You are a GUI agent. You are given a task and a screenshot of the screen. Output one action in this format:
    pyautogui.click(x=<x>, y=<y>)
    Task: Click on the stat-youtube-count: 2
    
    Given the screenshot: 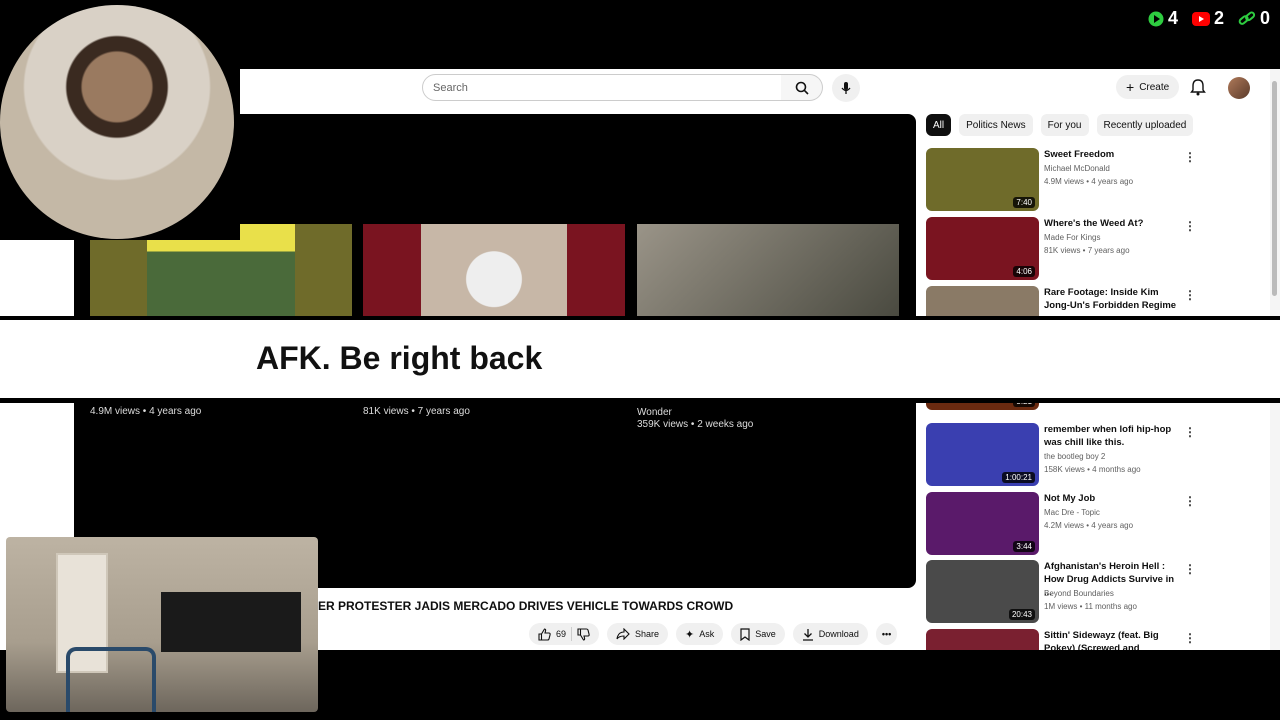 What is the action you would take?
    pyautogui.click(x=1218, y=18)
    